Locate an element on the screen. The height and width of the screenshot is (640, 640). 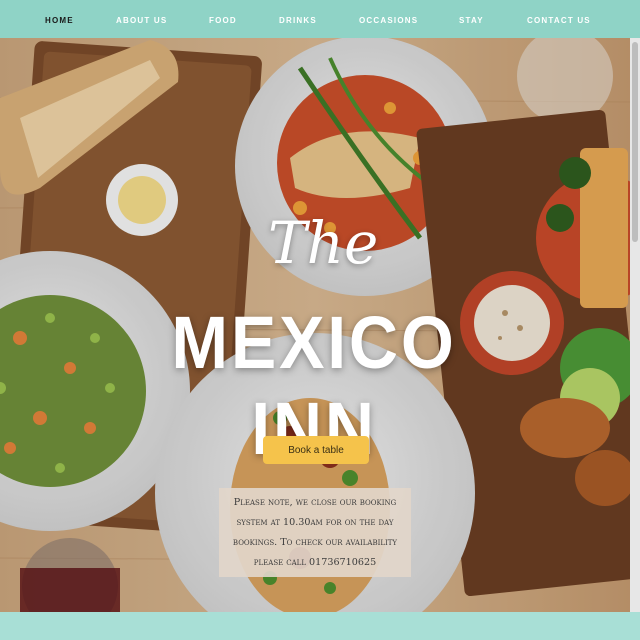
nav-occasions-link: OCCASIONS is located at coordinates (388, 19).